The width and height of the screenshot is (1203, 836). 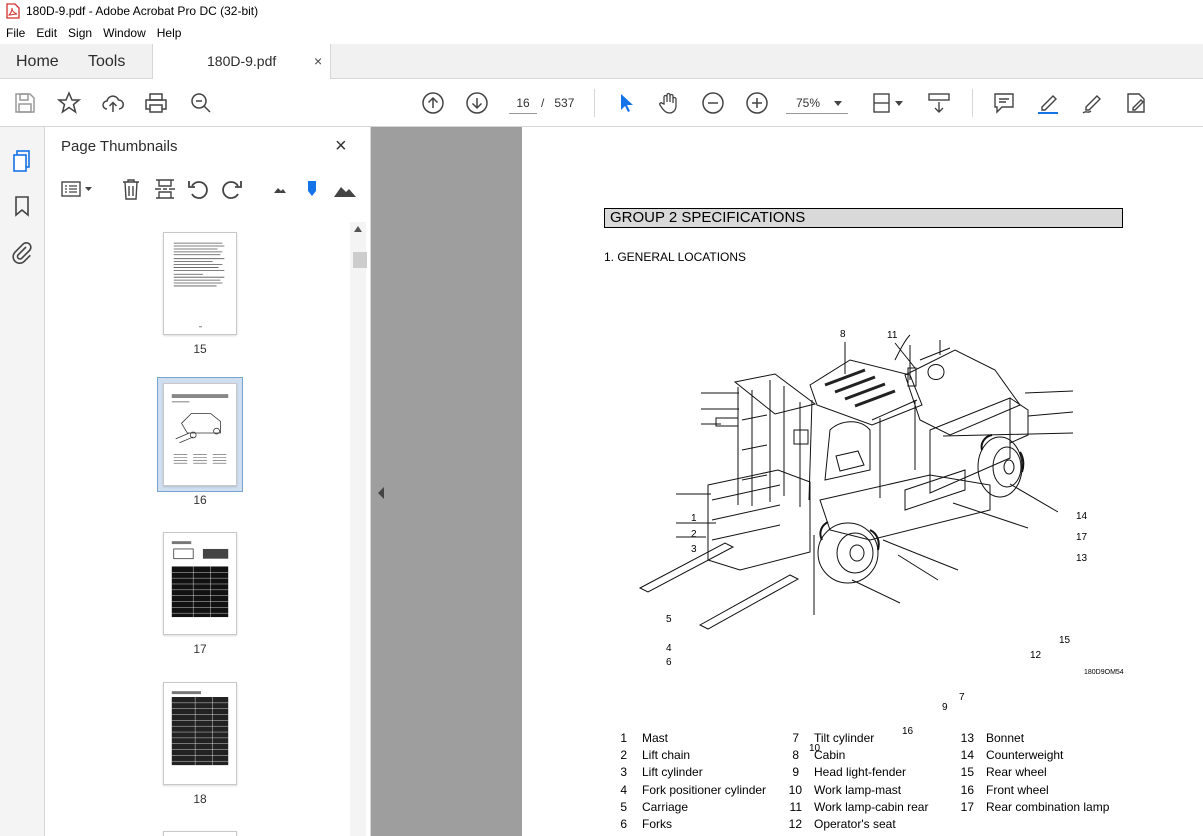 What do you see at coordinates (22, 161) in the screenshot?
I see `page-thumbnails-icon` at bounding box center [22, 161].